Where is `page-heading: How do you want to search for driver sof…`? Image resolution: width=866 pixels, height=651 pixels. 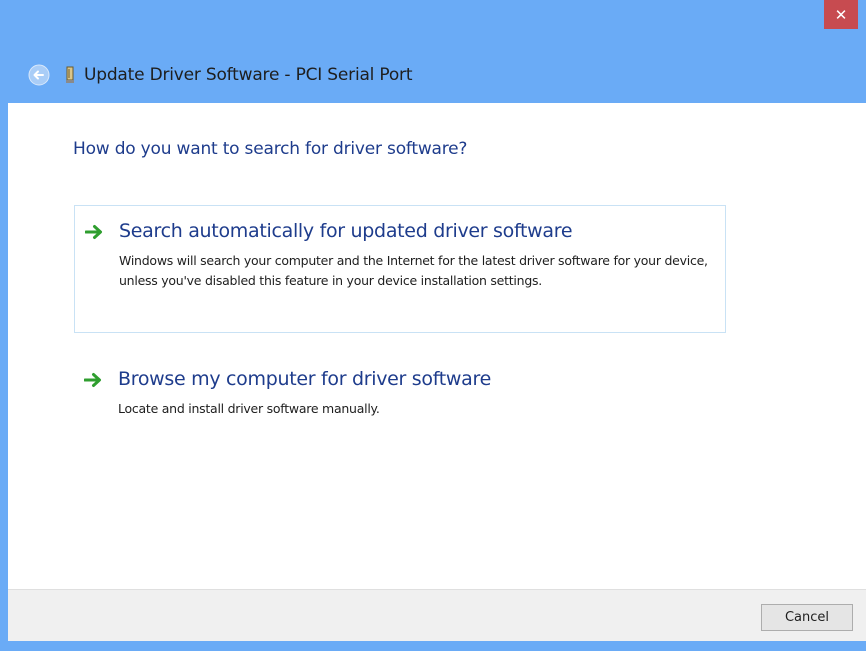 page-heading: How do you want to search for driver sof… is located at coordinates (270, 149).